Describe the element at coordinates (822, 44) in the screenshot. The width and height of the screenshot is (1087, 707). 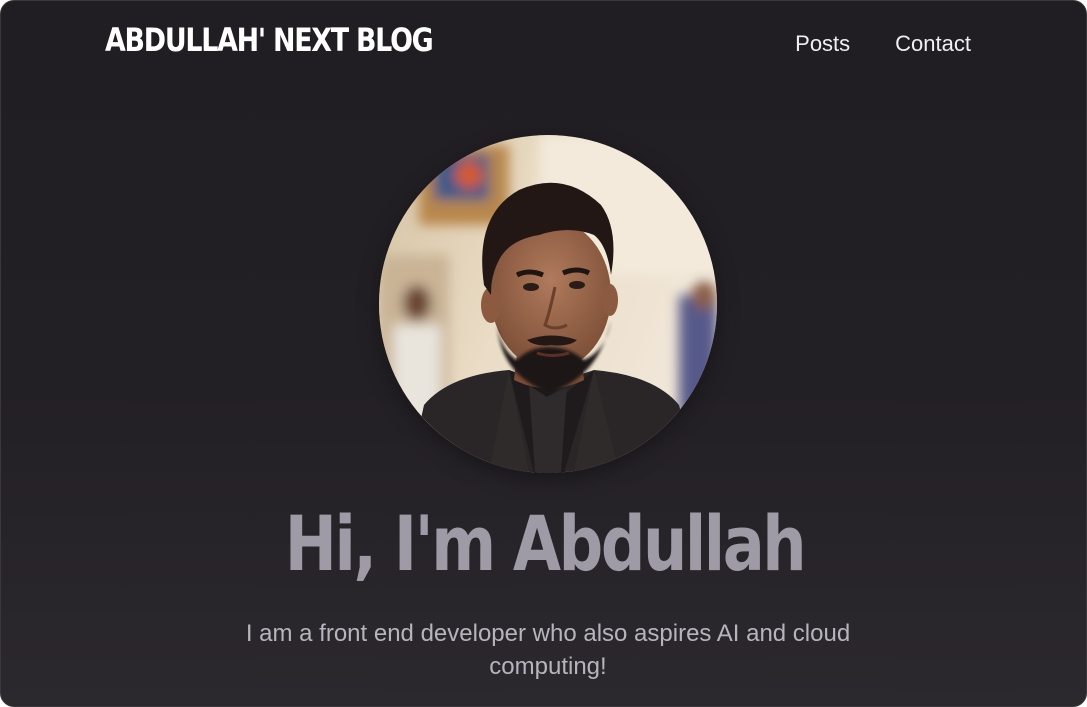
I see `nav-link-posts: Posts` at that location.